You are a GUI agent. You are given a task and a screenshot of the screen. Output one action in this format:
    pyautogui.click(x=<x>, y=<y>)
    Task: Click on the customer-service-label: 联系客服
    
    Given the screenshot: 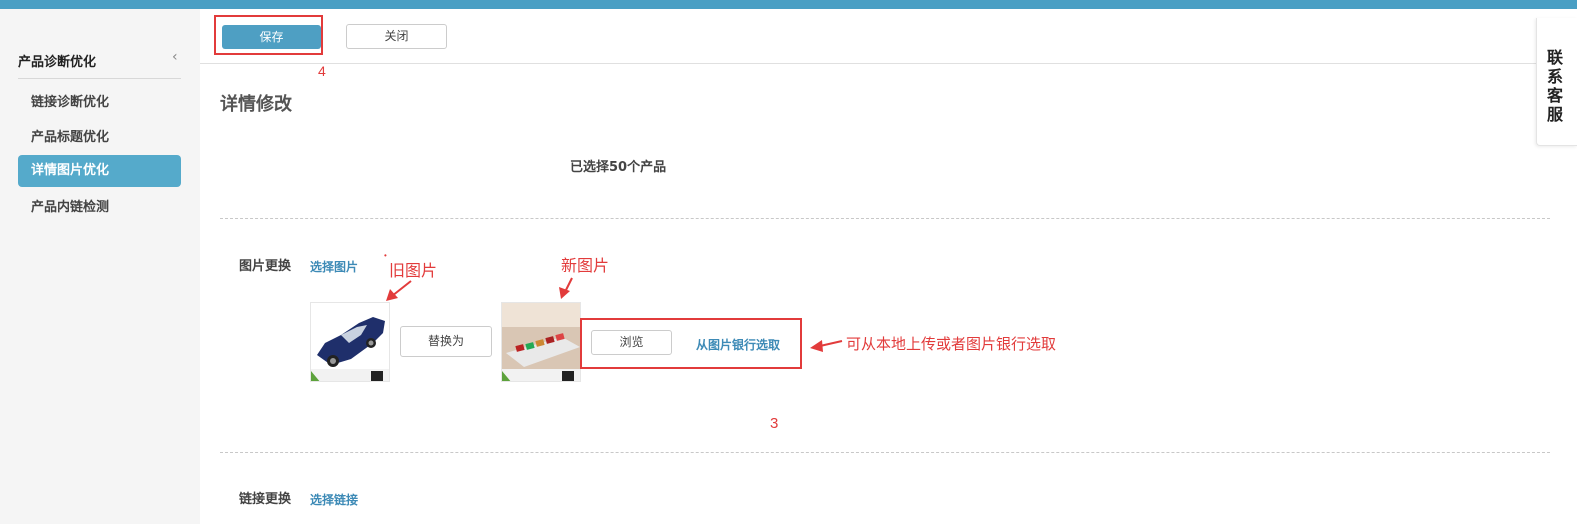 What is the action you would take?
    pyautogui.click(x=1554, y=86)
    